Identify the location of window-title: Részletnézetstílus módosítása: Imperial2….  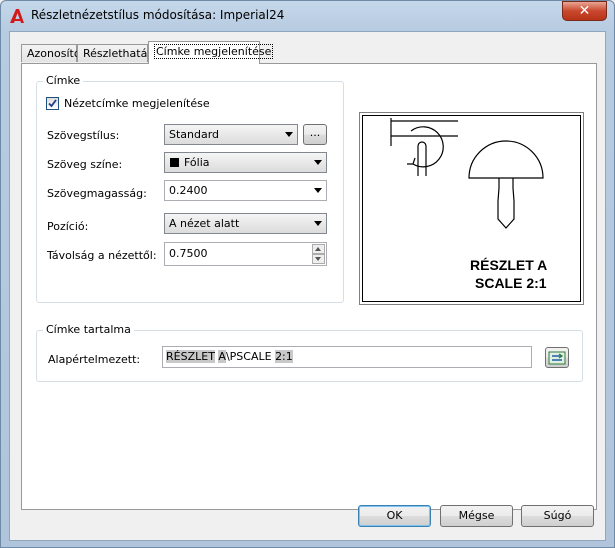
(158, 15).